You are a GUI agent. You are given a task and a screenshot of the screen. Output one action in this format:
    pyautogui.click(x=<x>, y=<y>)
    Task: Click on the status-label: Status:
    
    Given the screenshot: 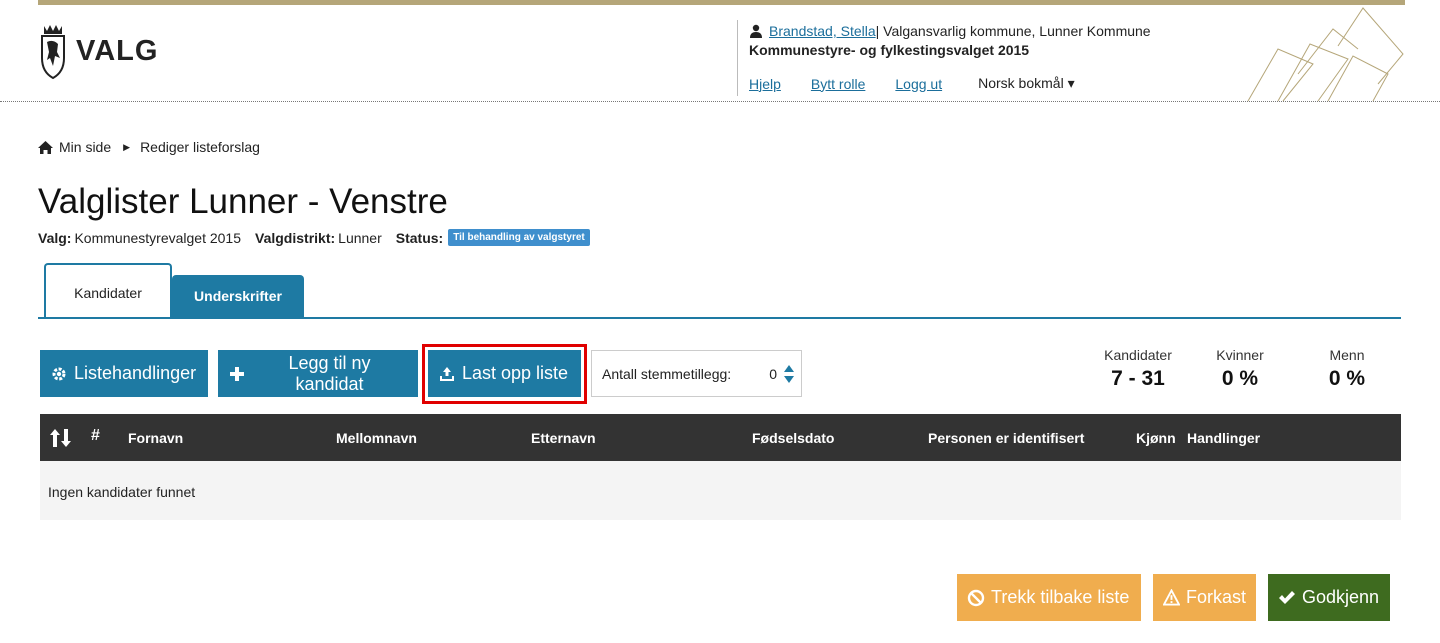 What is the action you would take?
    pyautogui.click(x=419, y=237)
    